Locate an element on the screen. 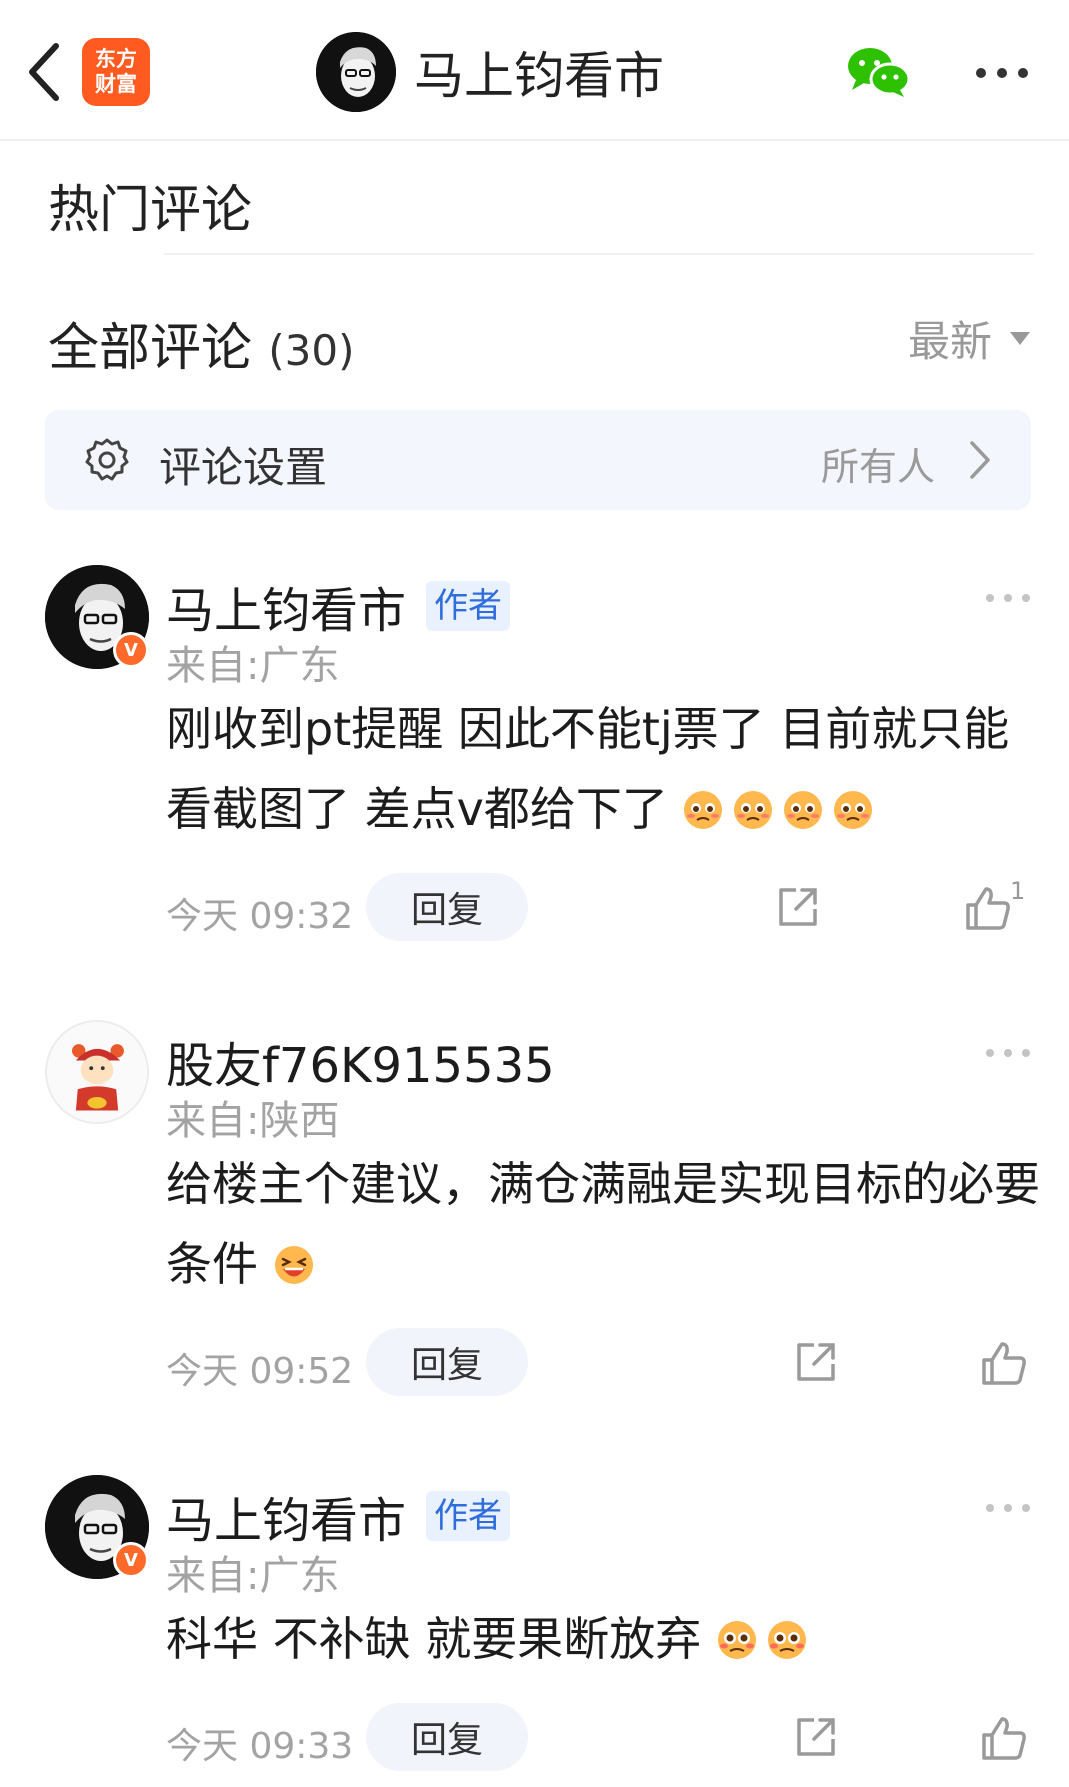 The height and width of the screenshot is (1787, 1069). comment-settings-row: 评论设置 所有人 is located at coordinates (538, 460).